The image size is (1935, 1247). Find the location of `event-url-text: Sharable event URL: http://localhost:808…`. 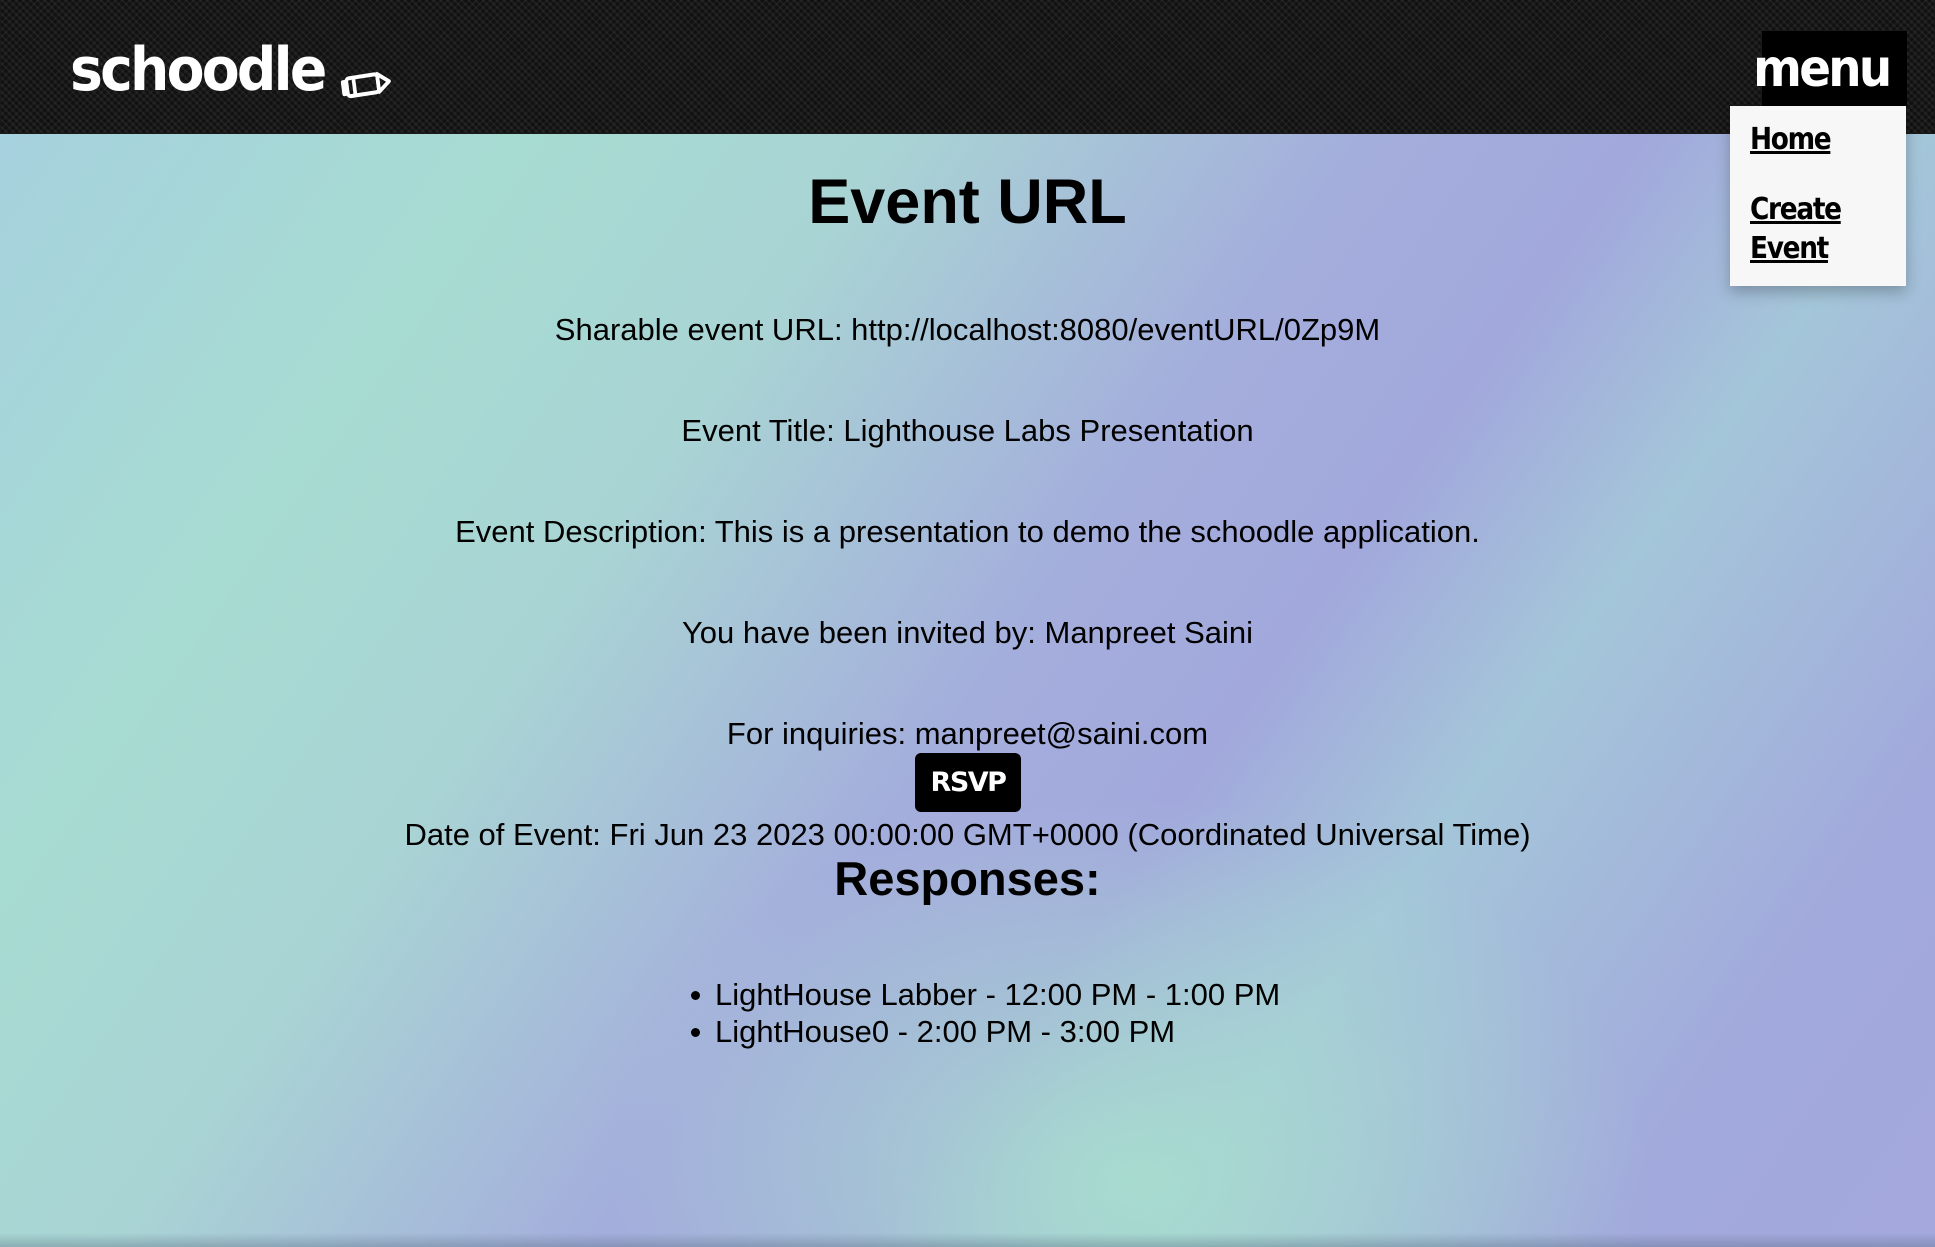

event-url-text: Sharable event URL: http://localhost:808… is located at coordinates (967, 329).